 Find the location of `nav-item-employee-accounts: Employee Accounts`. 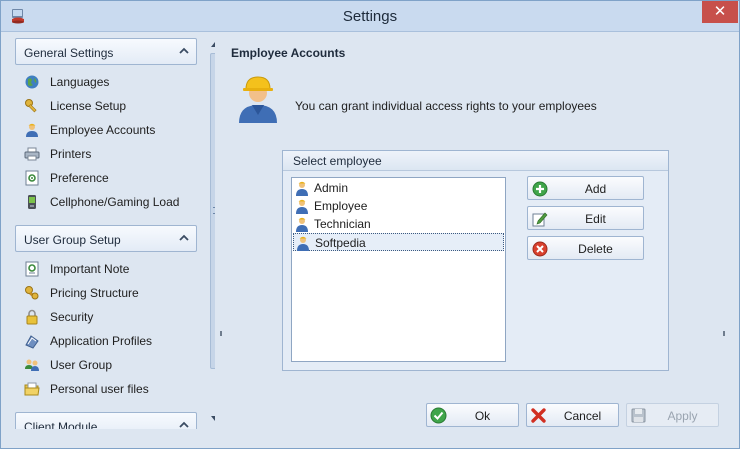

nav-item-employee-accounts: Employee Accounts is located at coordinates (109, 130).